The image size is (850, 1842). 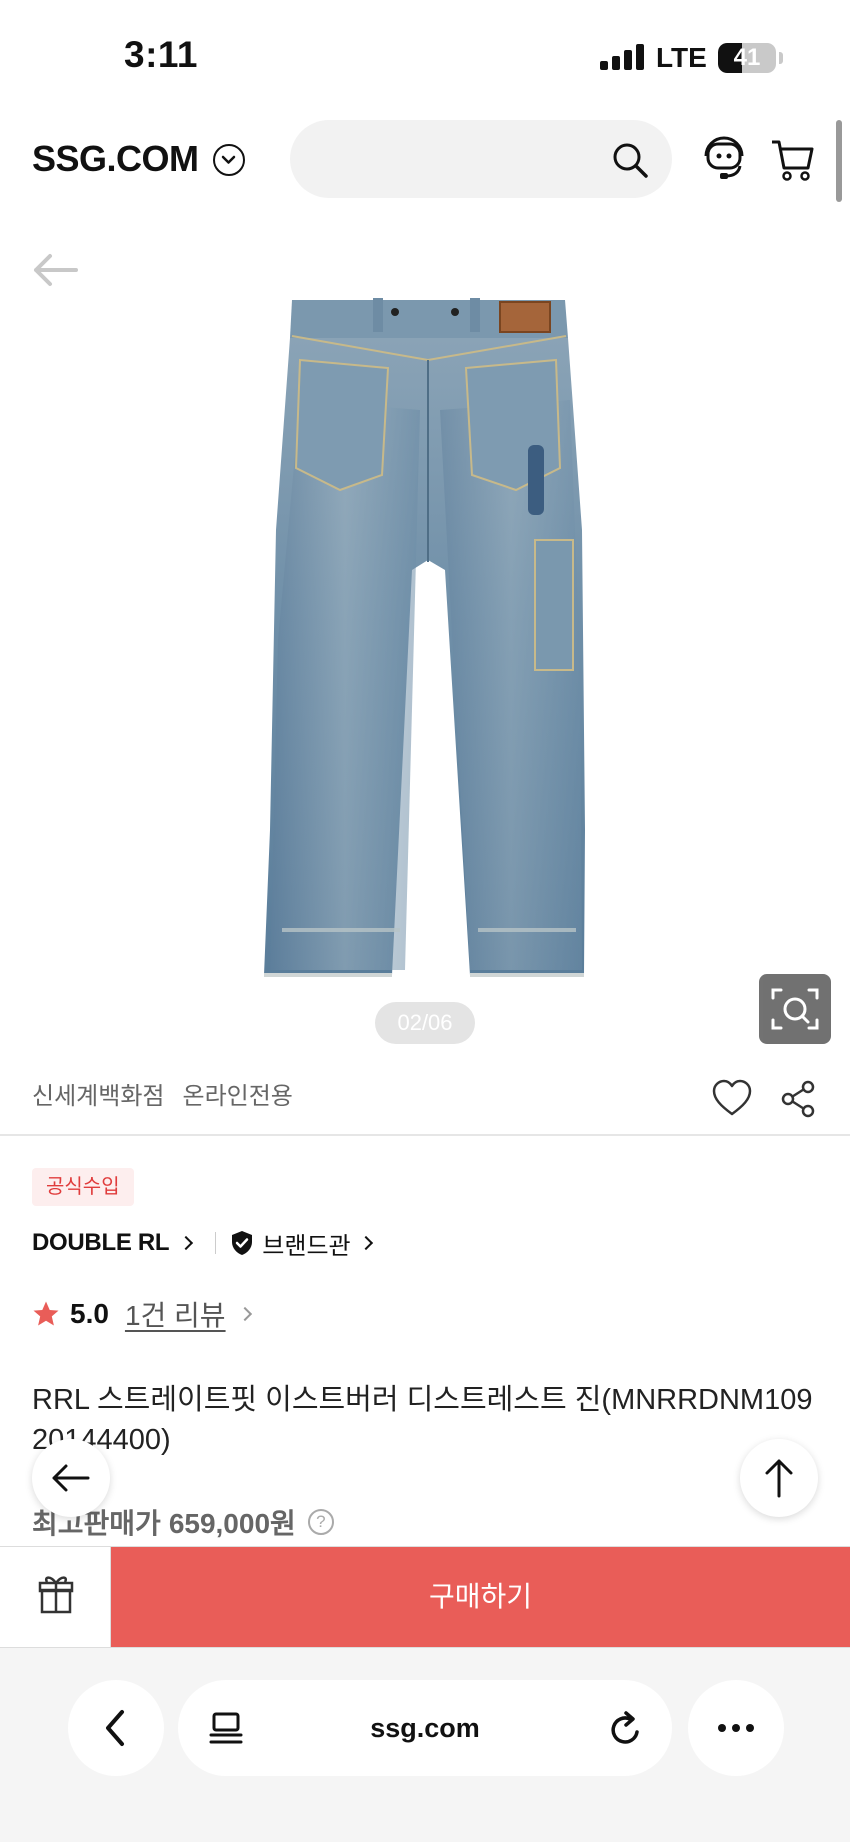 I want to click on network-label: LTE, so click(x=681, y=57).